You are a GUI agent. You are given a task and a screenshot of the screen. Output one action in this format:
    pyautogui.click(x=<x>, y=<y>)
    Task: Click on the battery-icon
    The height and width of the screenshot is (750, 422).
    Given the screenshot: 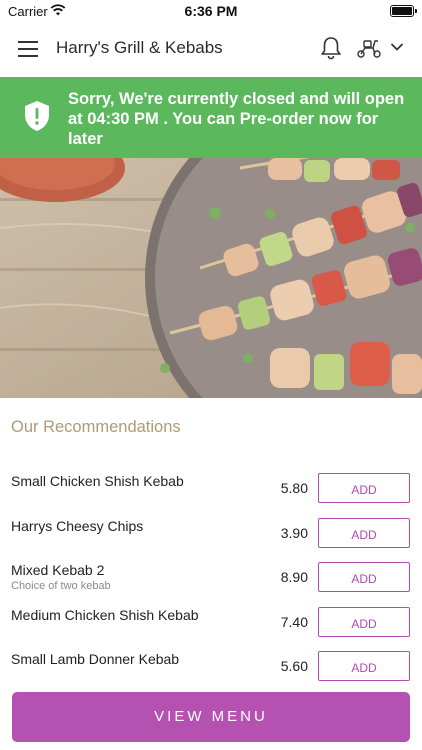 What is the action you would take?
    pyautogui.click(x=403, y=11)
    